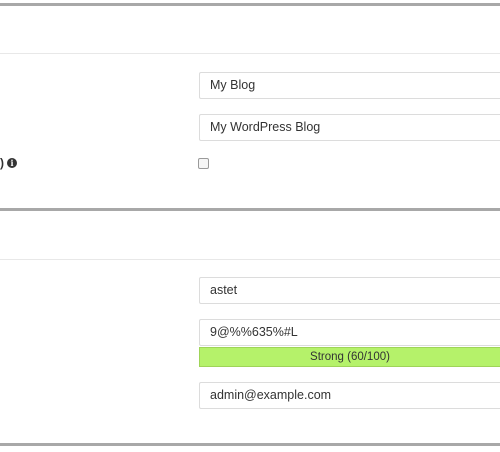 This screenshot has height=452, width=500. I want to click on option-label-text: ), so click(2, 163).